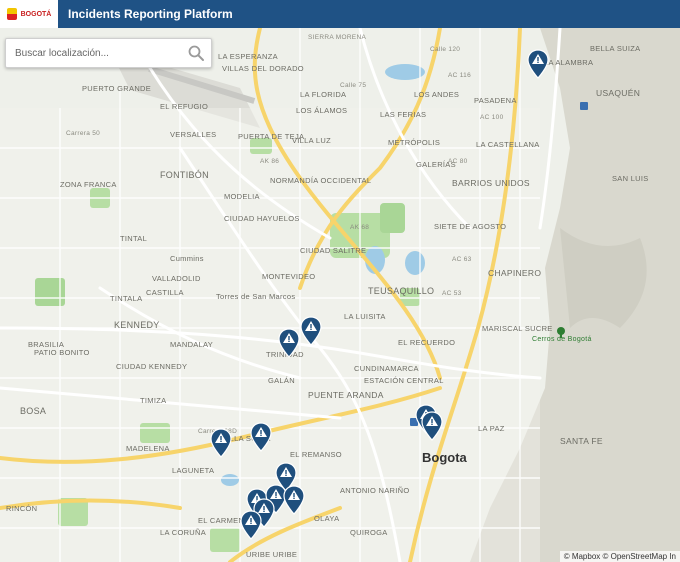 The width and height of the screenshot is (680, 562). I want to click on map-label: USAQUÉN, so click(618, 93).